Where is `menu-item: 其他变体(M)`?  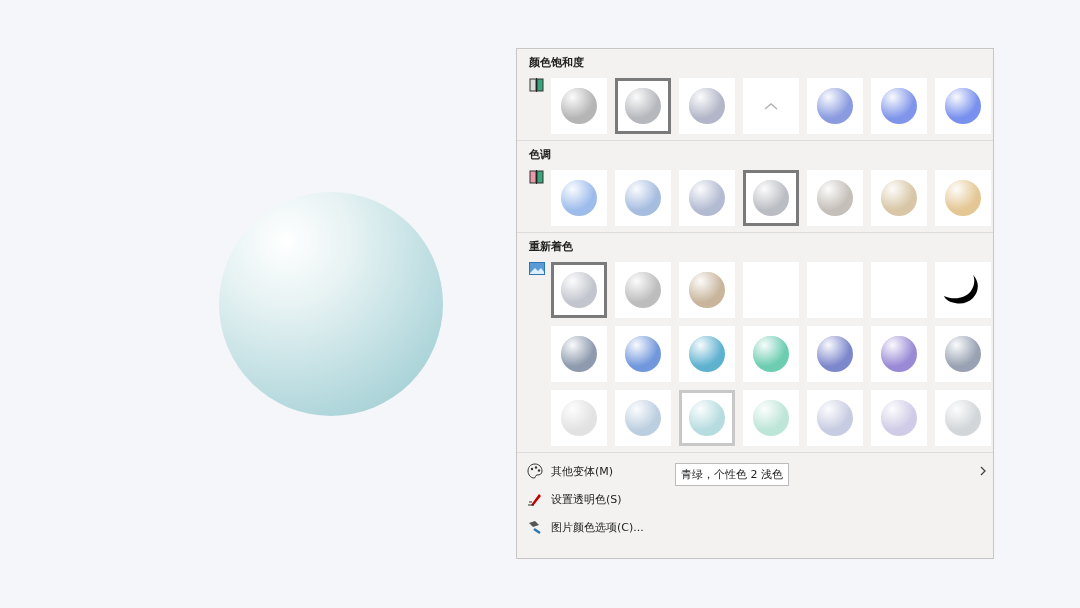
menu-item: 其他变体(M) is located at coordinates (573, 471).